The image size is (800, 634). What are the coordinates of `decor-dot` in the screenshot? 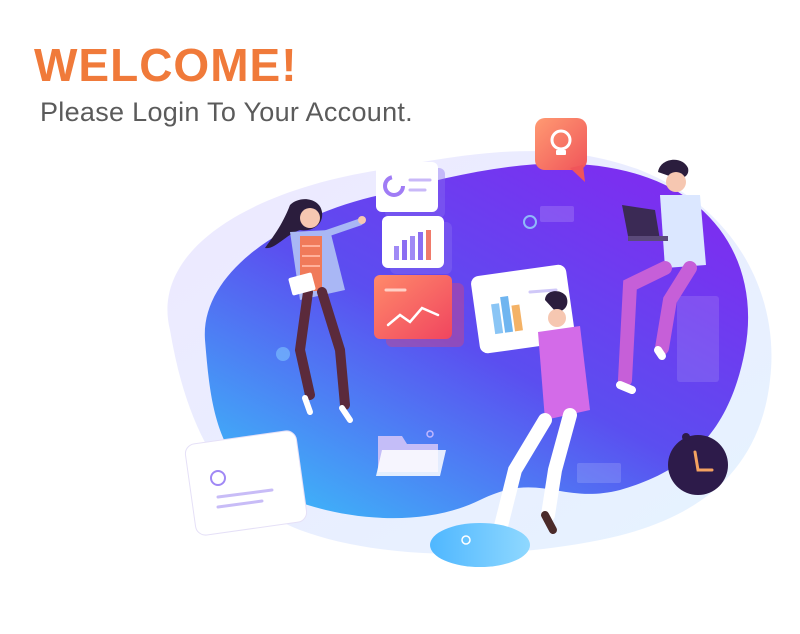 It's located at (283, 354).